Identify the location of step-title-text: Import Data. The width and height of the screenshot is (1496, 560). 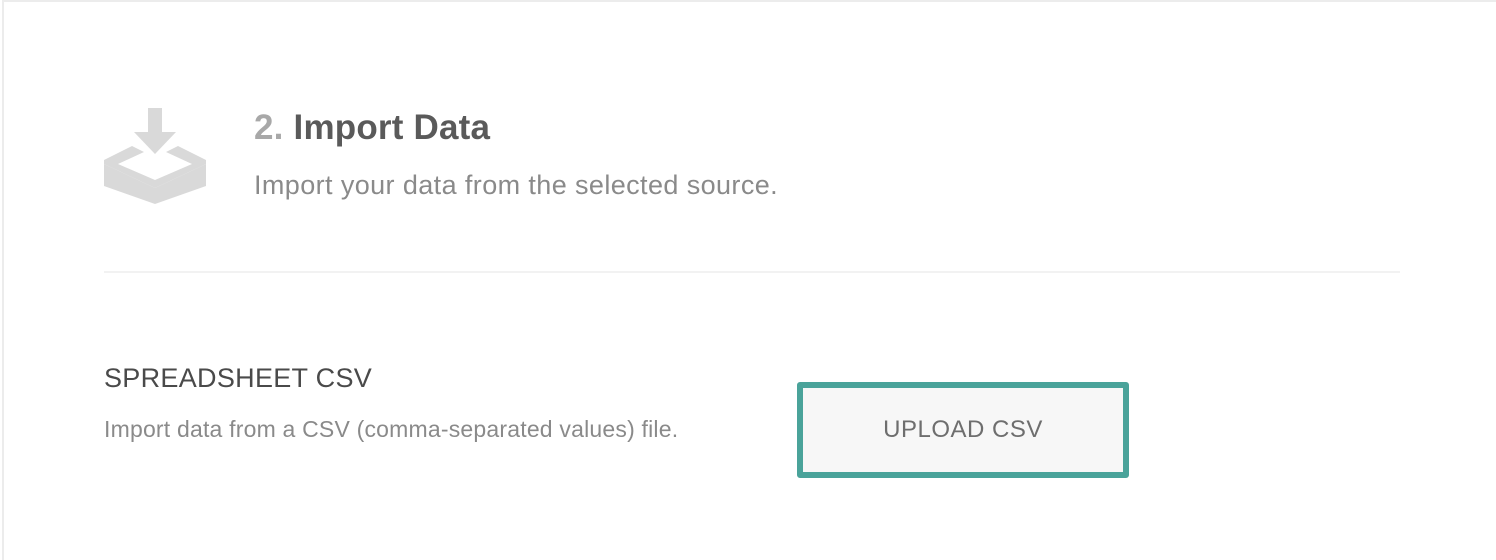
(392, 127).